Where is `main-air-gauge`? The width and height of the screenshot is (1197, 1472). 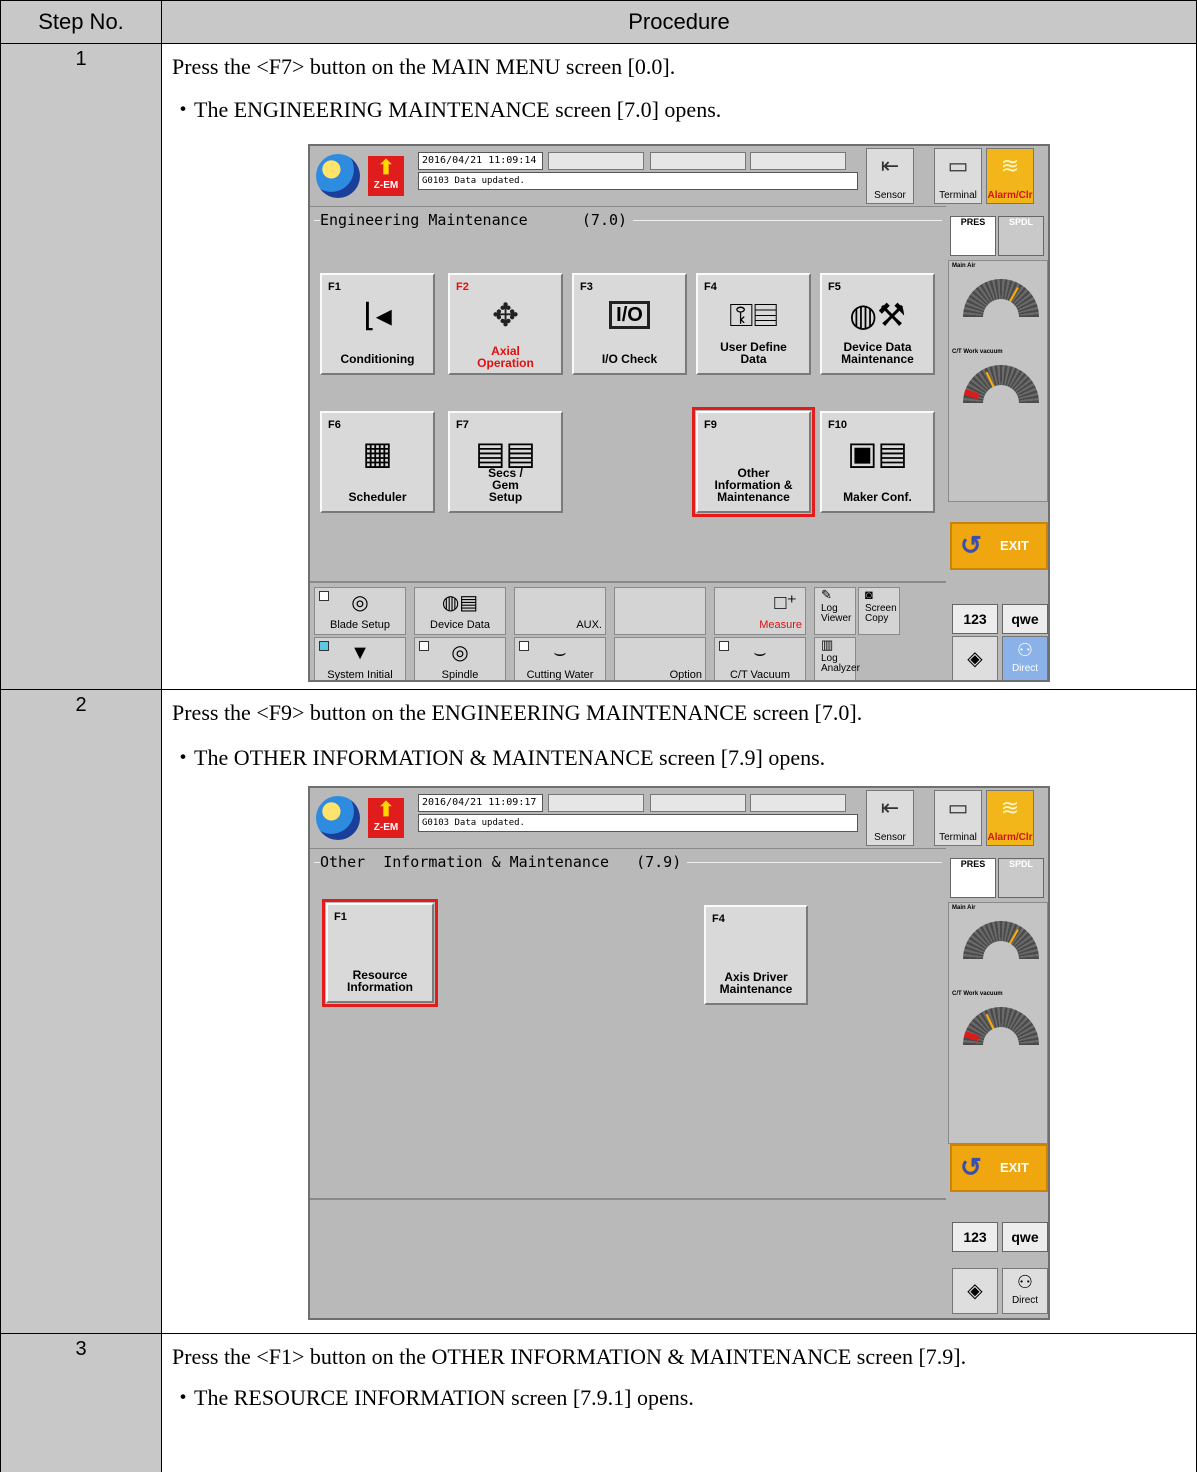
main-air-gauge is located at coordinates (1001, 940).